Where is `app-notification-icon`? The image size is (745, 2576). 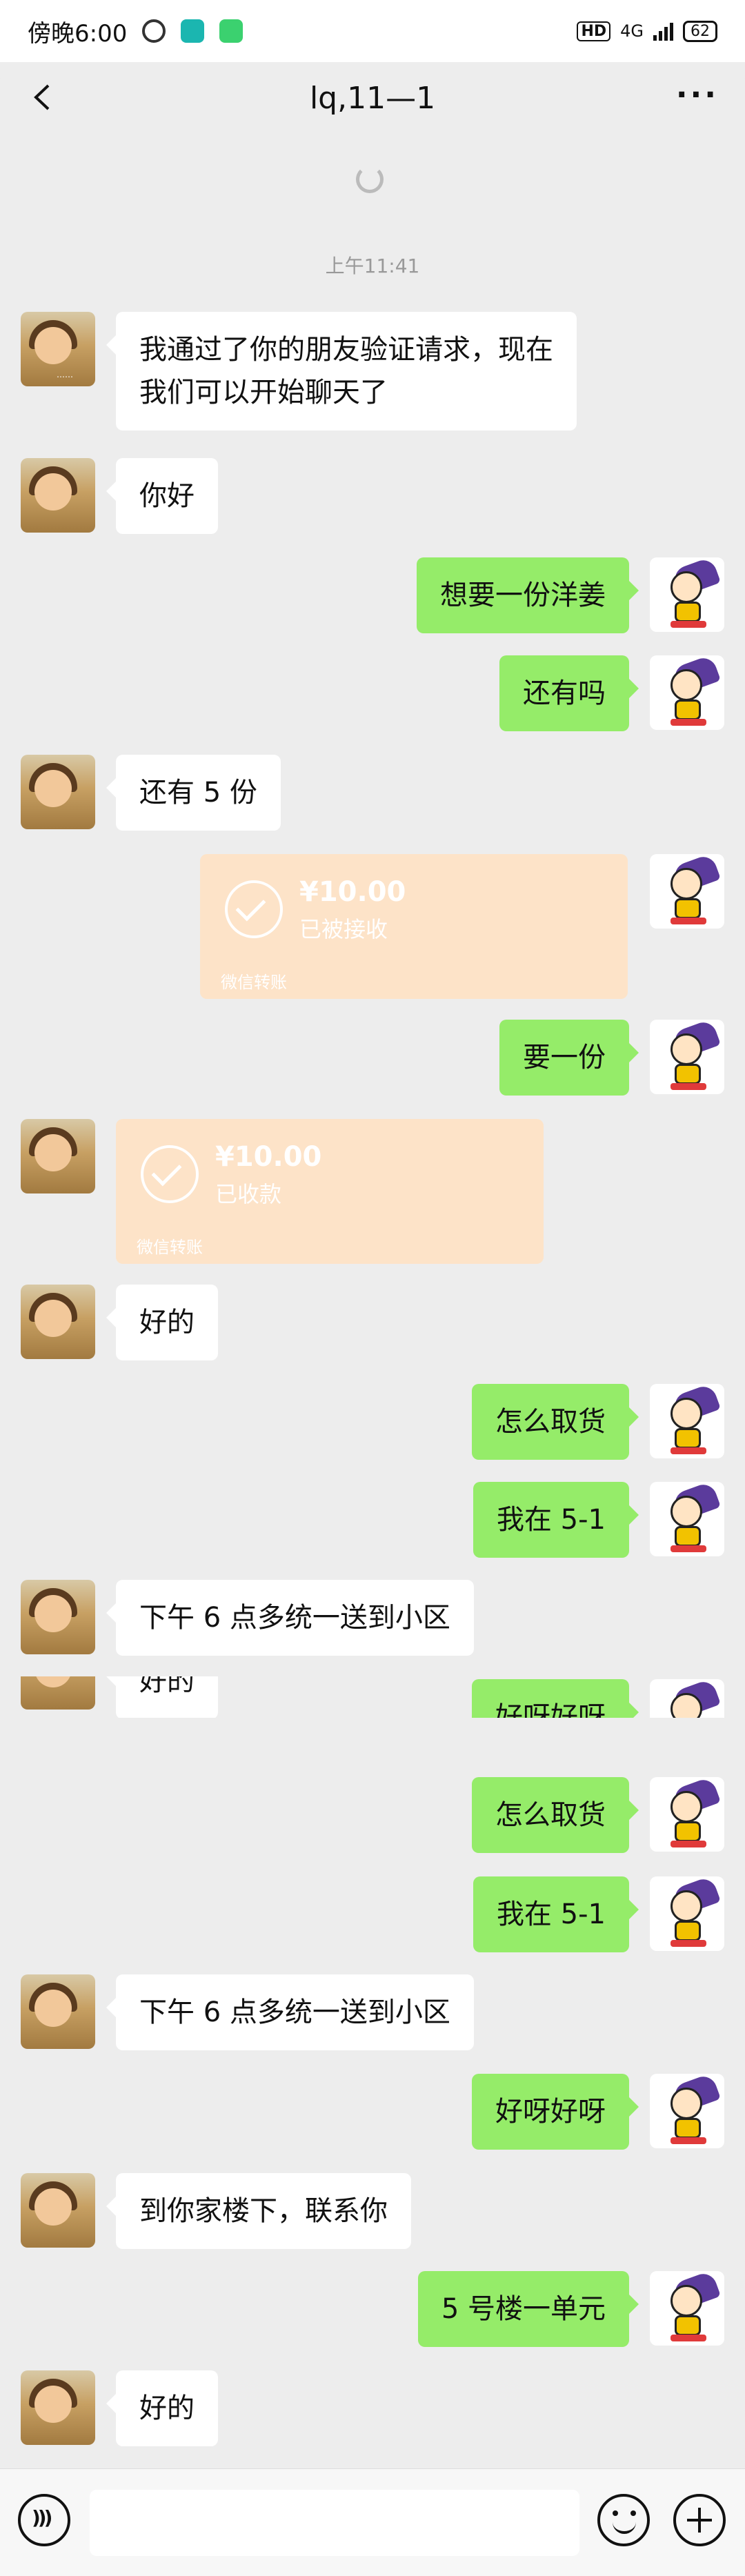 app-notification-icon is located at coordinates (193, 31).